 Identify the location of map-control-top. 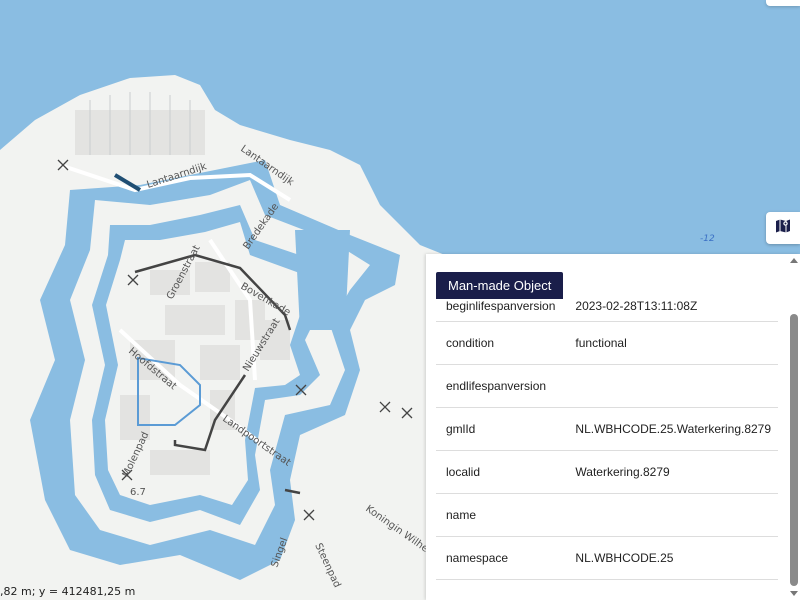
(783, 3).